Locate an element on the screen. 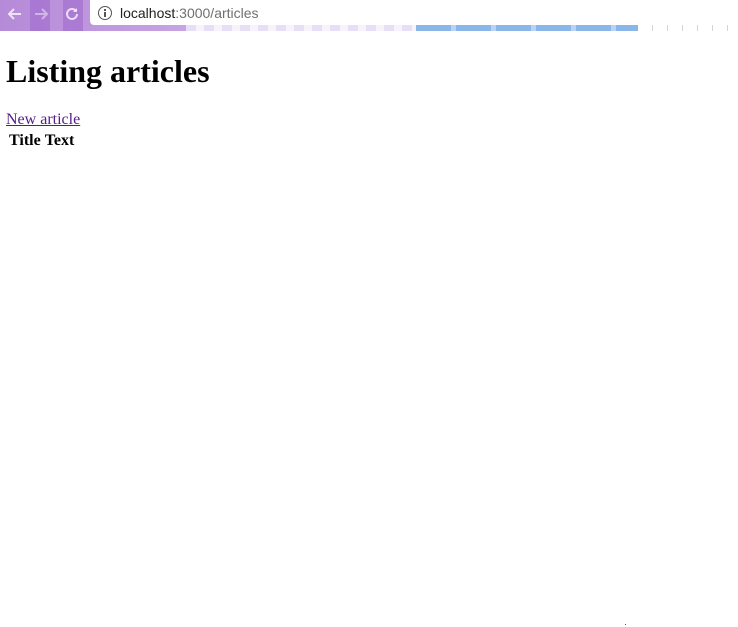 The width and height of the screenshot is (738, 627). forward-arrow-icon is located at coordinates (42, 14).